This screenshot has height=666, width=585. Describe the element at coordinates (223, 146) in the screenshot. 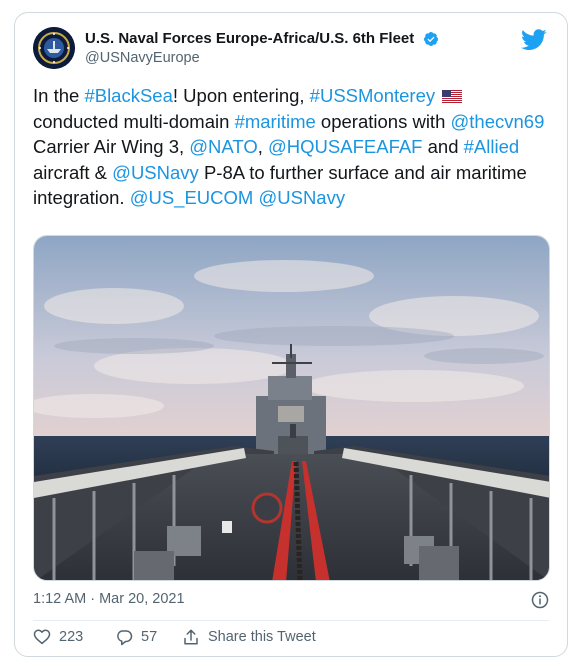

I see `mention-link: @NATO` at that location.